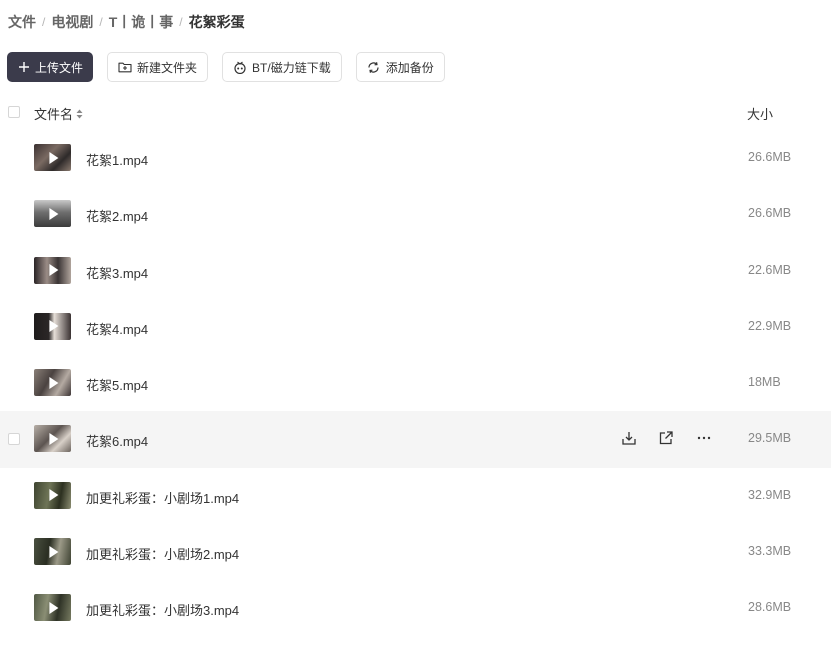 This screenshot has height=645, width=831. Describe the element at coordinates (415, 608) in the screenshot. I see `file-row: 加更礼彩蛋：小剧场3.mp4 28.6MB` at that location.